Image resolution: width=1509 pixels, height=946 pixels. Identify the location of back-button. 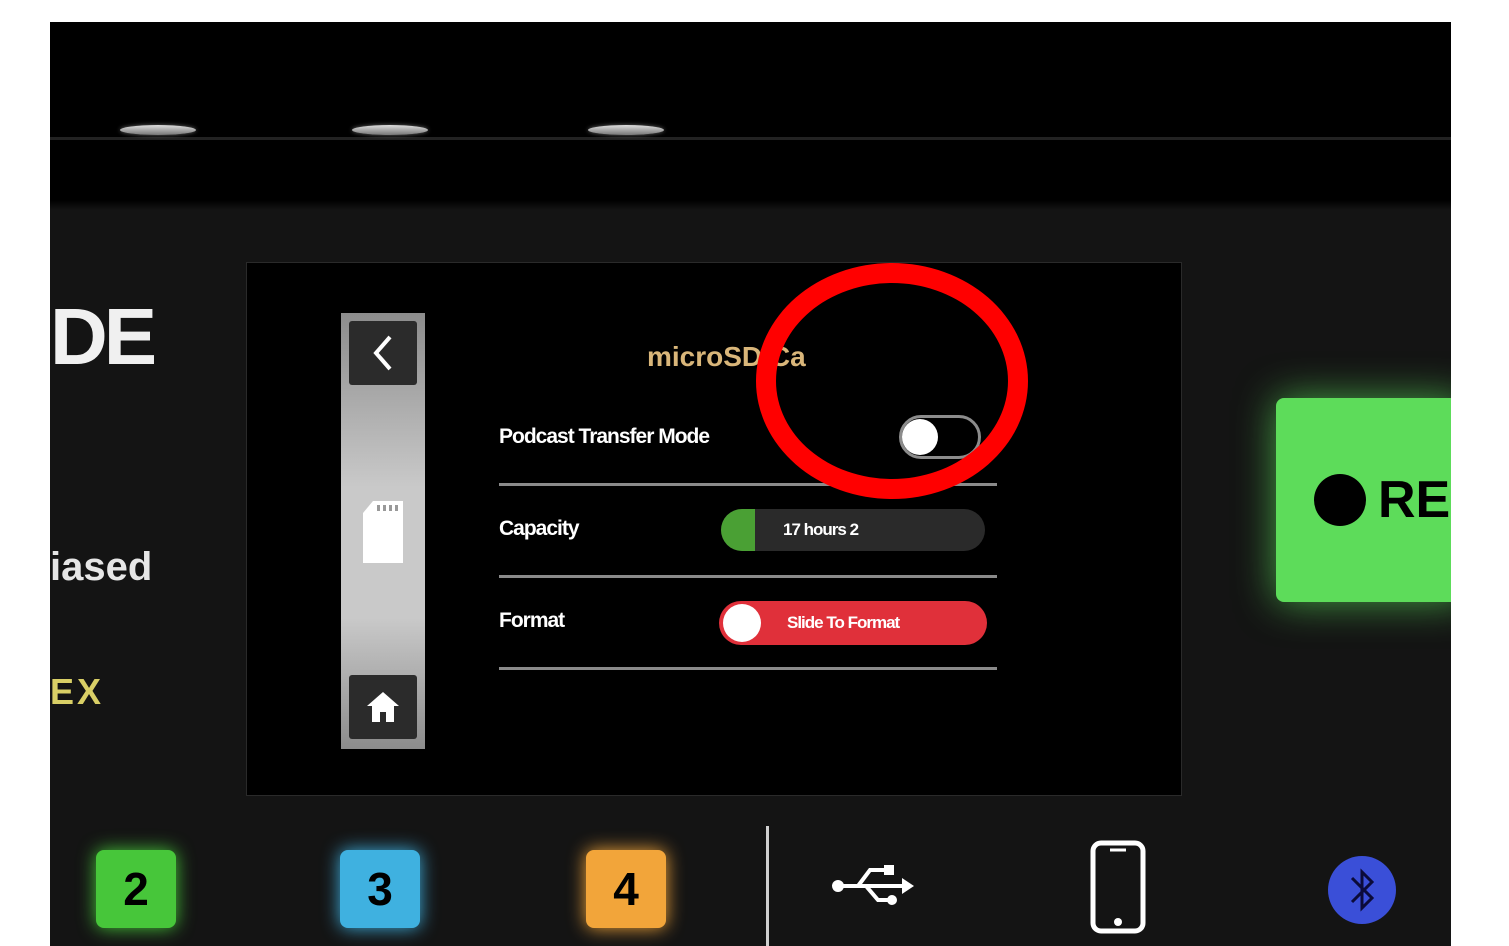
(383, 353).